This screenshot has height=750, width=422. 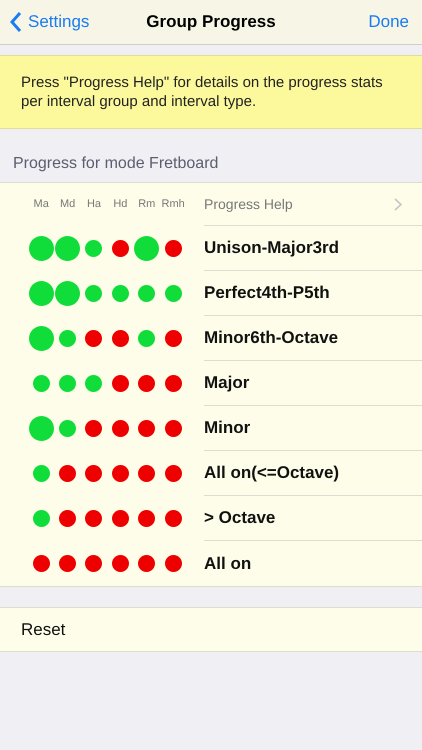 I want to click on done-button: Done, so click(x=395, y=22).